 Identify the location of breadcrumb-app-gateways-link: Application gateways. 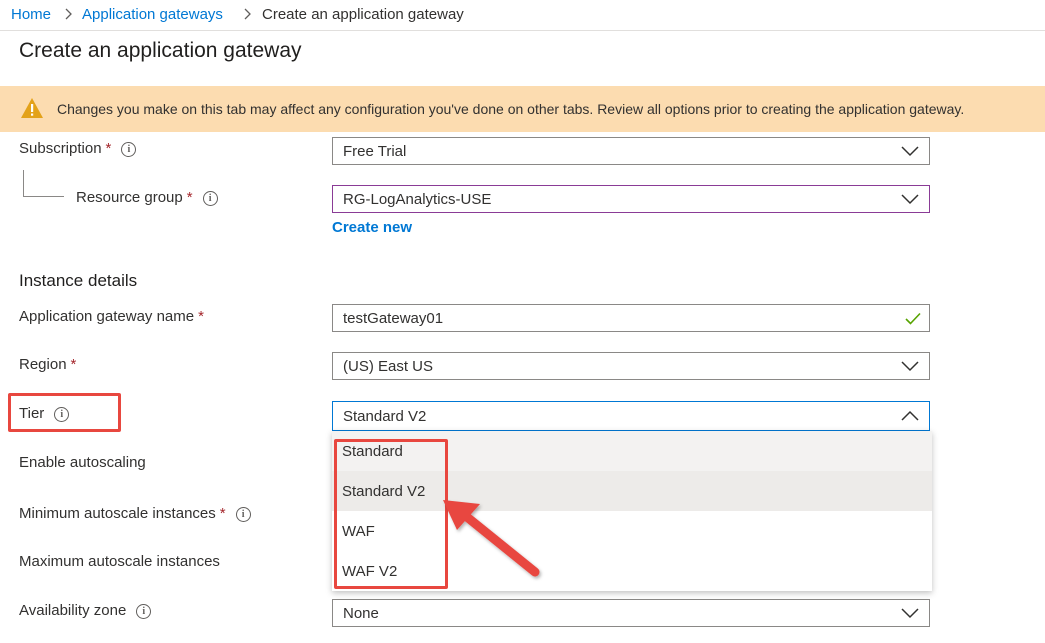
(152, 15).